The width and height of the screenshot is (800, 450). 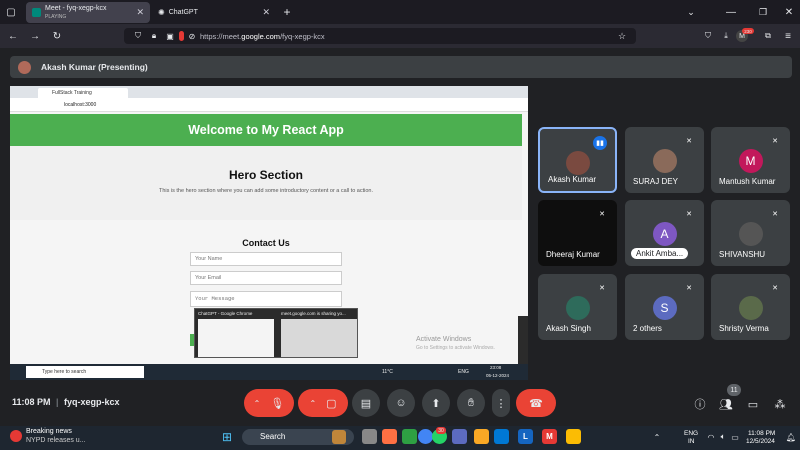 What do you see at coordinates (708, 36) in the screenshot?
I see `pocket-icon: ⛉` at bounding box center [708, 36].